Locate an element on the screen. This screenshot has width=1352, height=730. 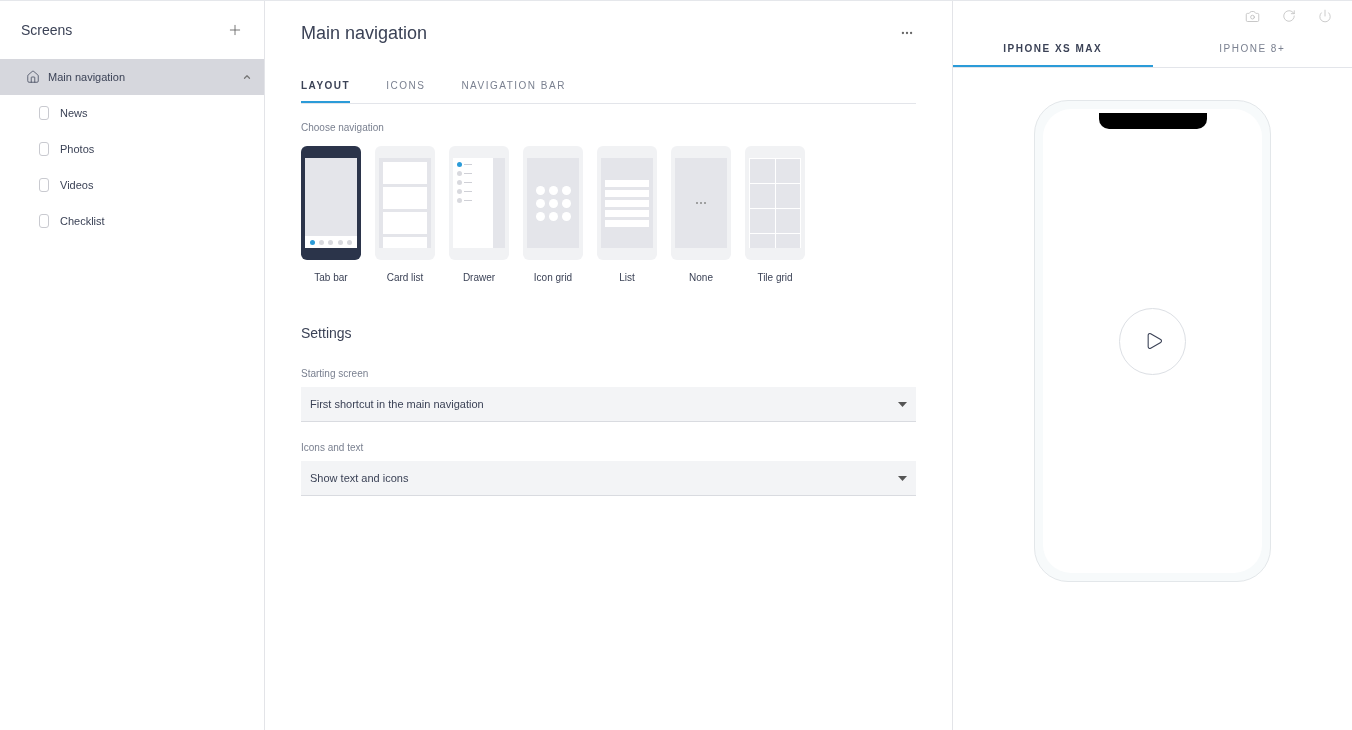
navigation-option: Tile grid is located at coordinates (775, 215).